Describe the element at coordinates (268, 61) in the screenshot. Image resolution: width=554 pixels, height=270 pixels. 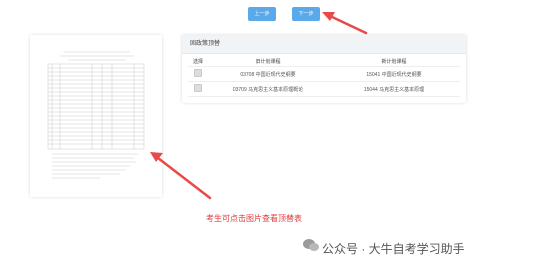
I see `column-header-old-course: 旧计划课程` at that location.